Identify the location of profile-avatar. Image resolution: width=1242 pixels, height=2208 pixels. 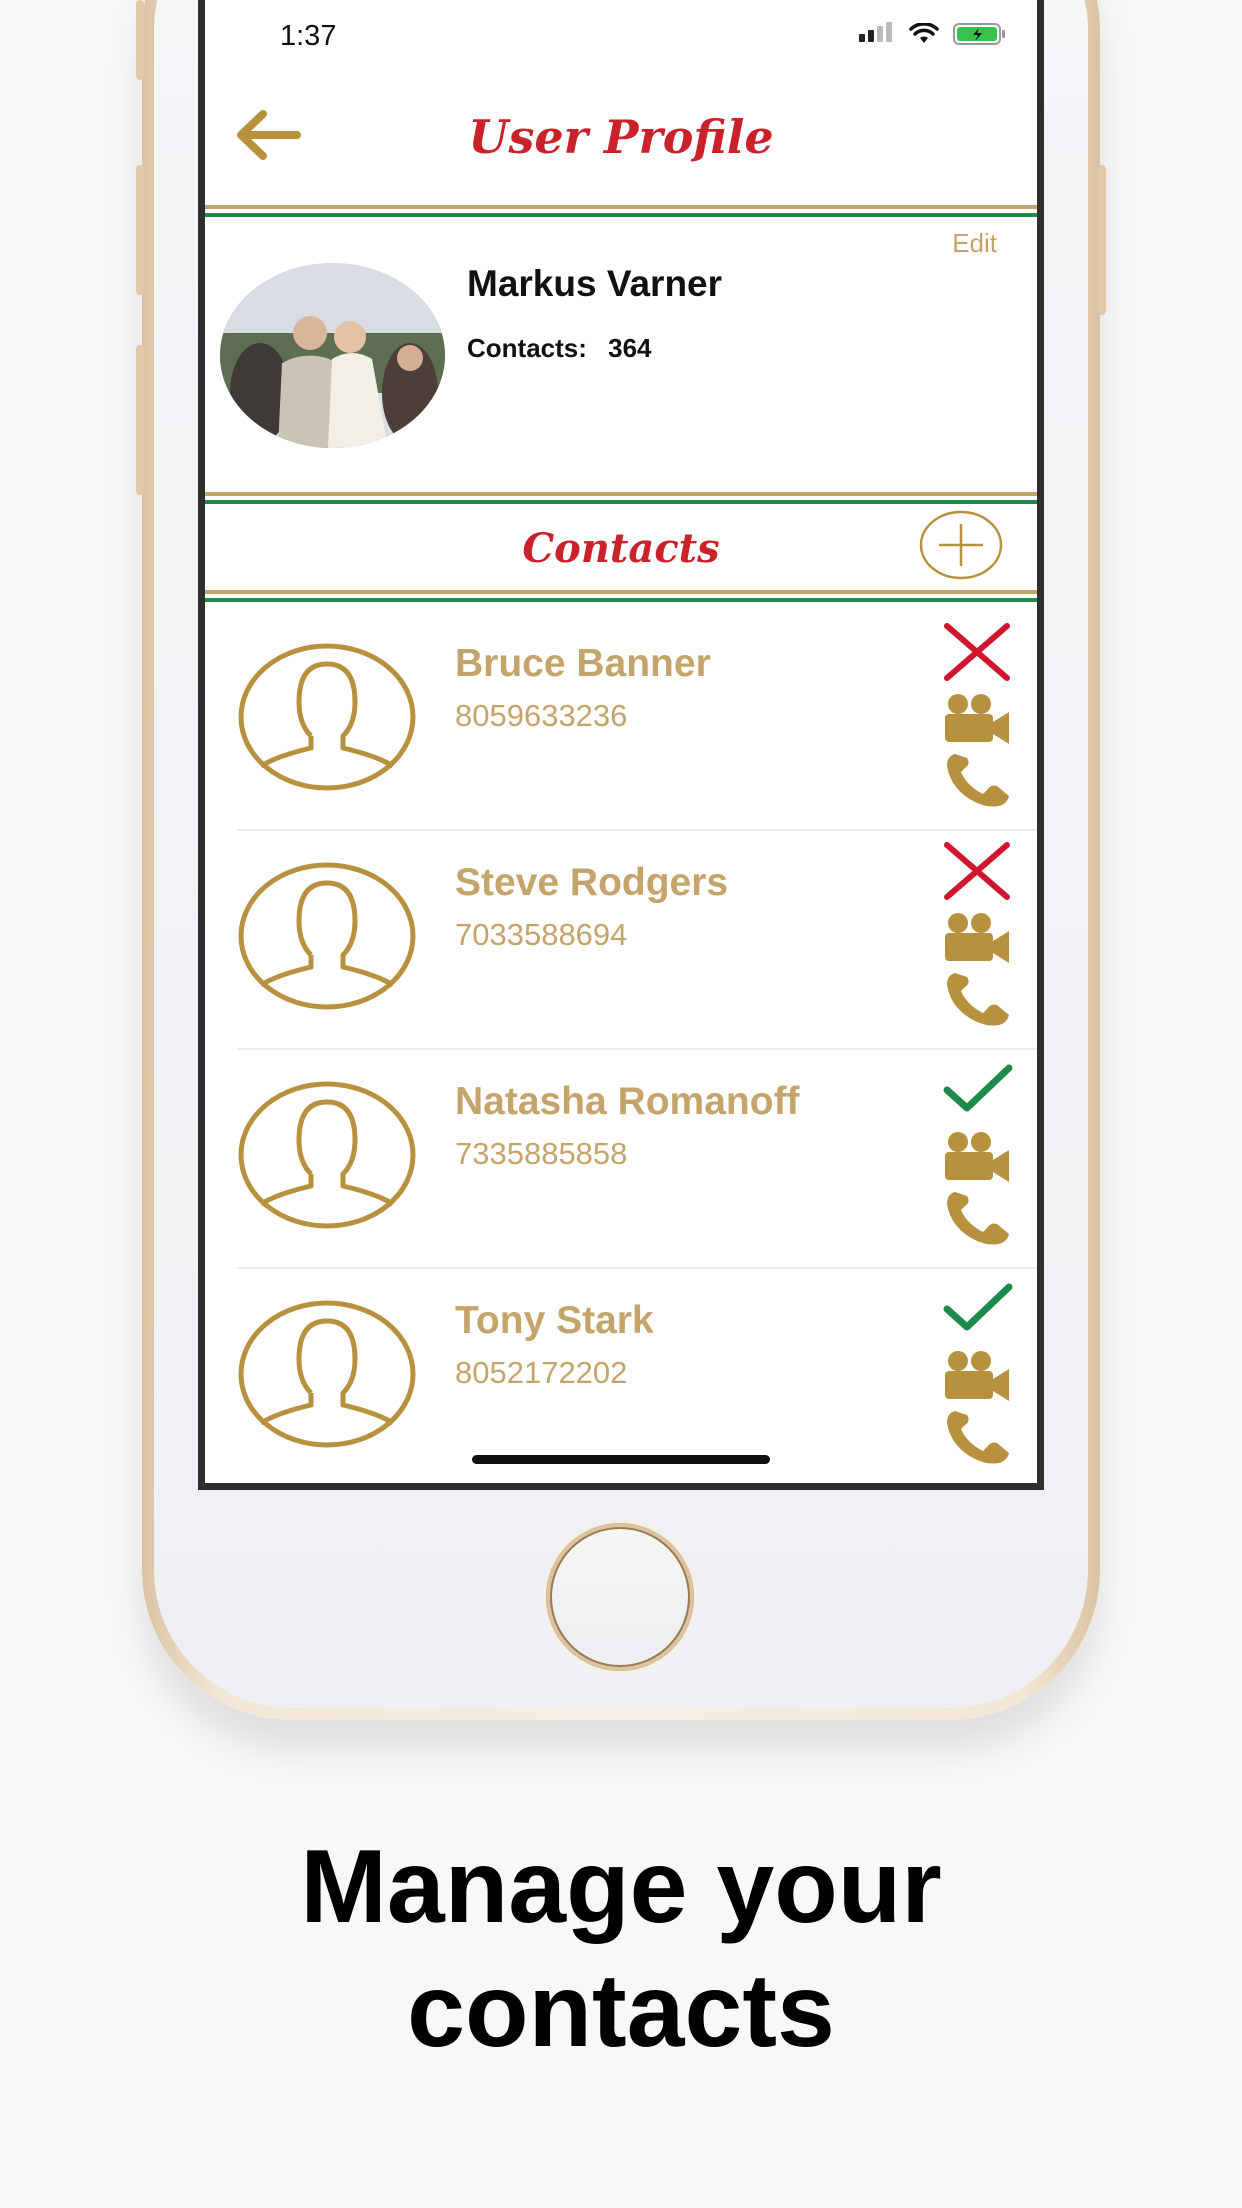
(332, 355).